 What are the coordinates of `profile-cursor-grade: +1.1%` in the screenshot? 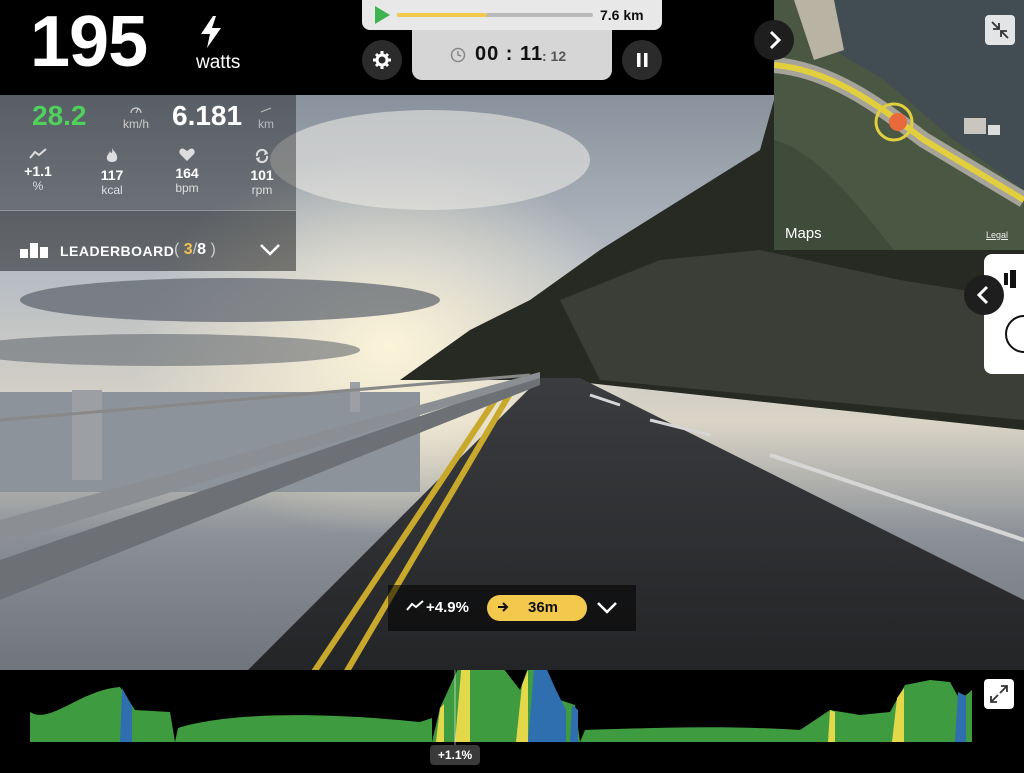 It's located at (455, 755).